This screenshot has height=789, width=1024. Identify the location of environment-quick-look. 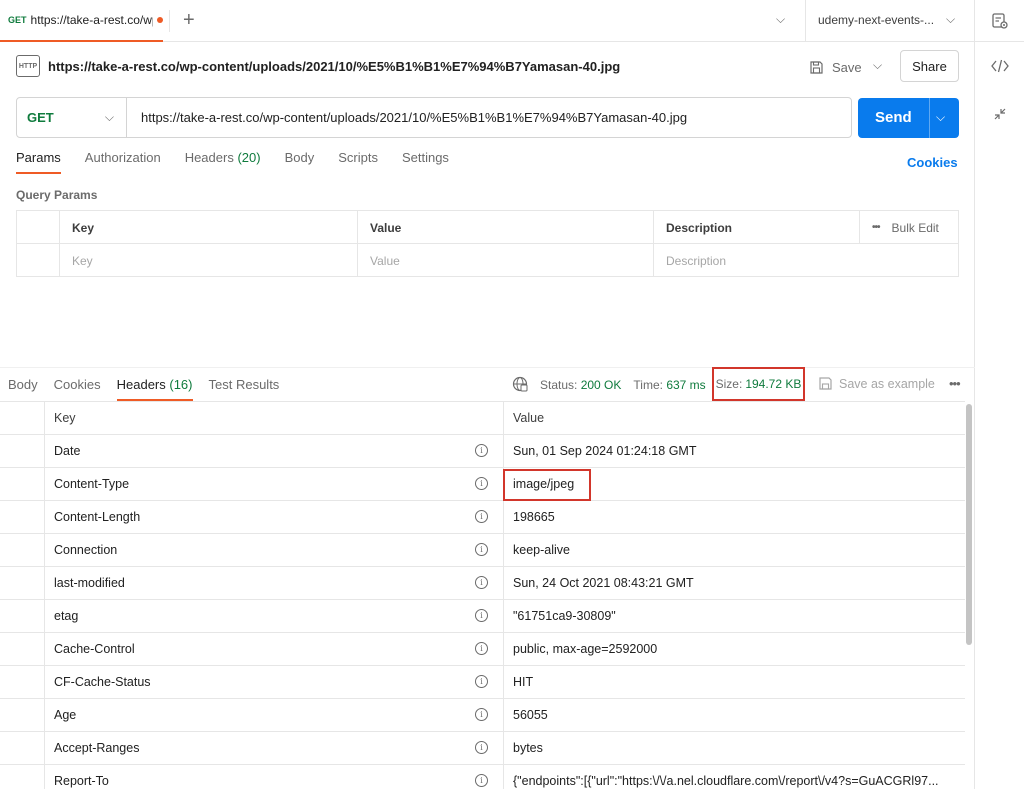
(999, 21).